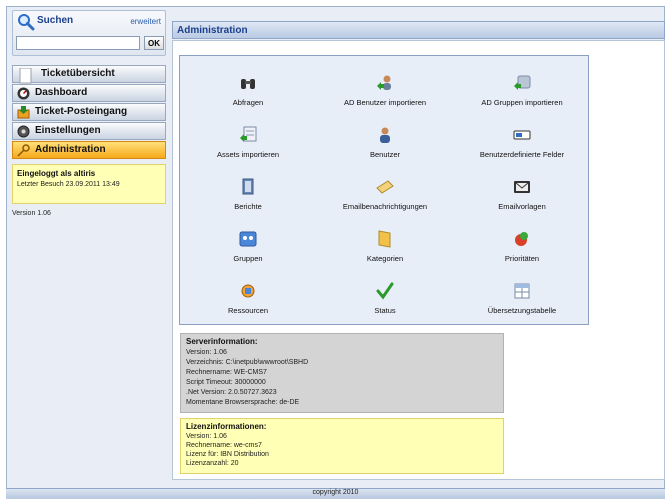 This screenshot has width=667, height=499. I want to click on server-info-line: Momentane Browsersprache: de-DE, so click(243, 402).